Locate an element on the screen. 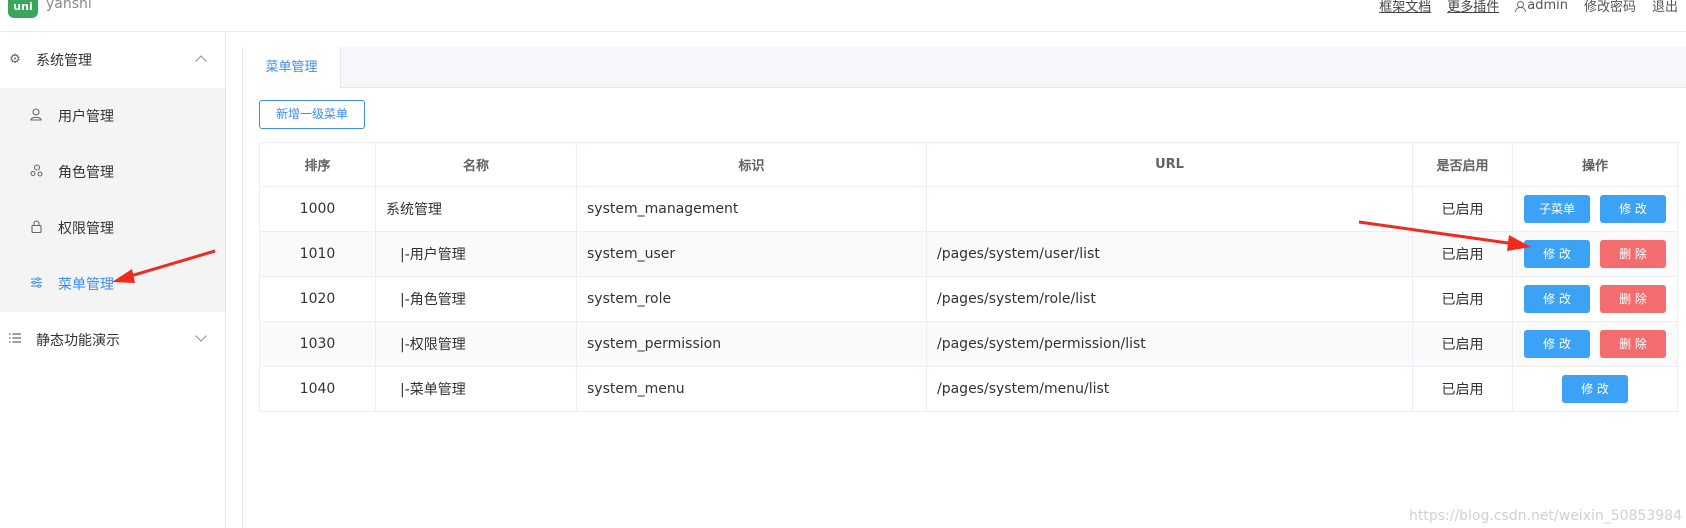  cell-name: |-角色管理 is located at coordinates (476, 299).